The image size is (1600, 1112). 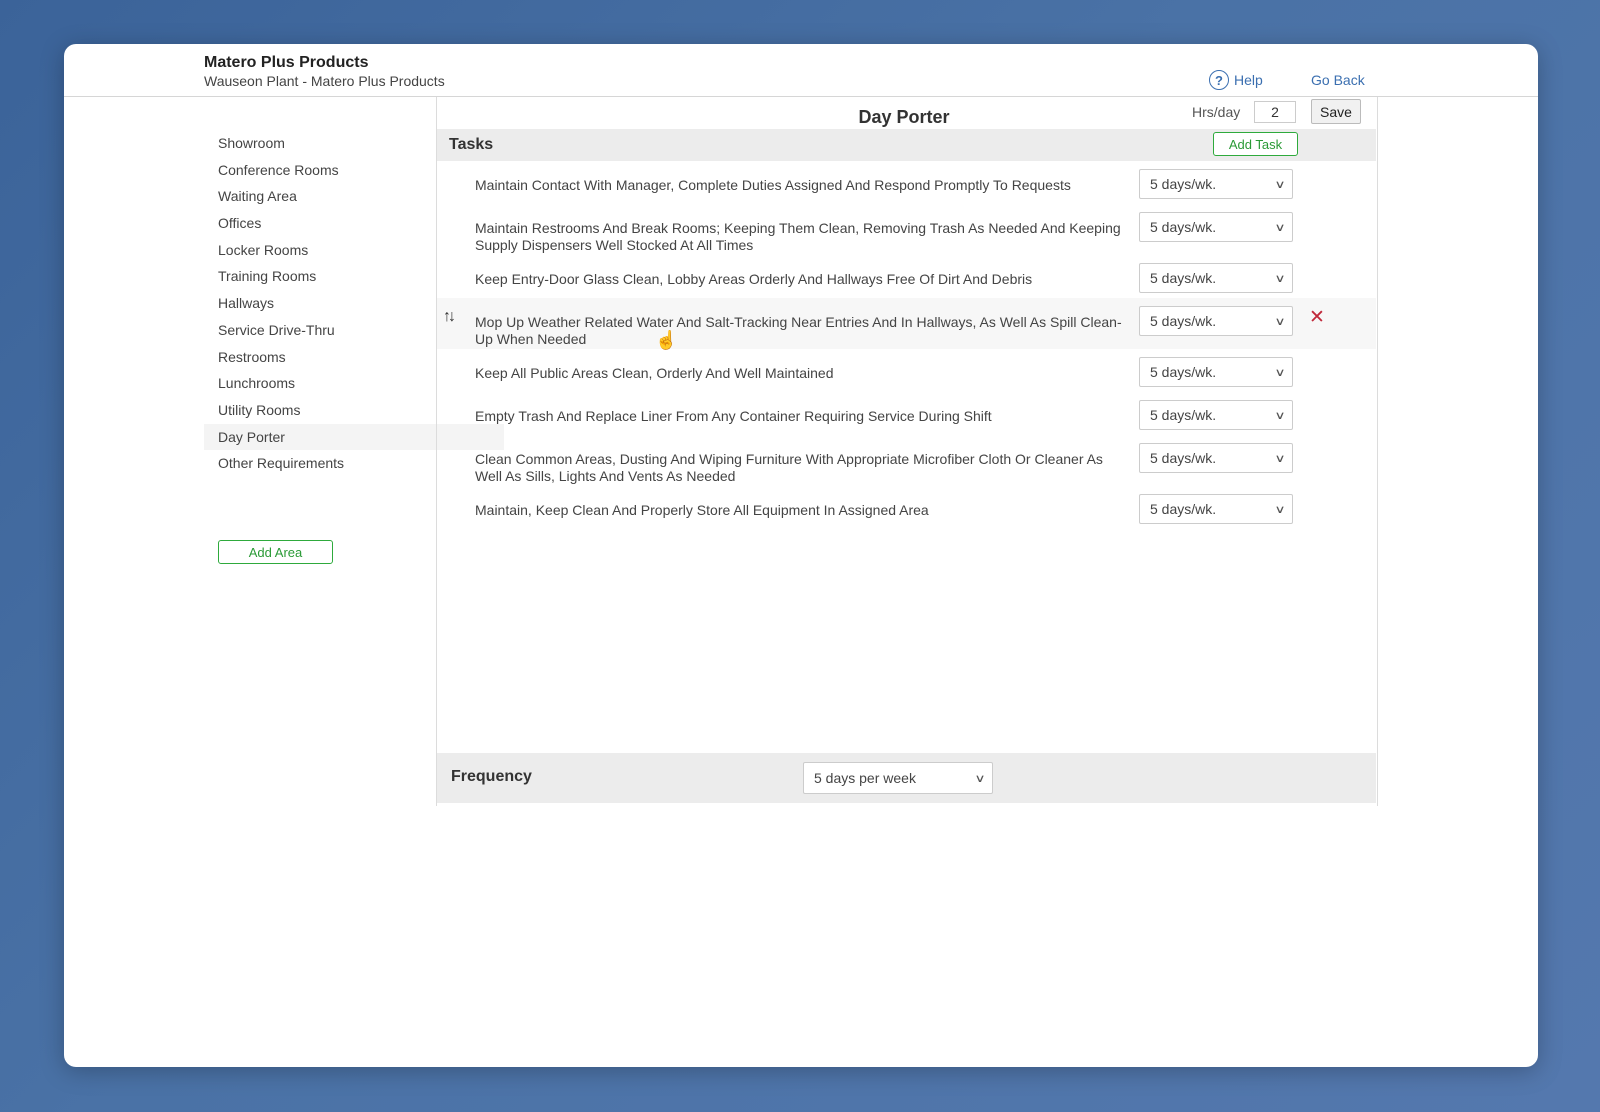 I want to click on go-back-link: Go Back, so click(x=1338, y=80).